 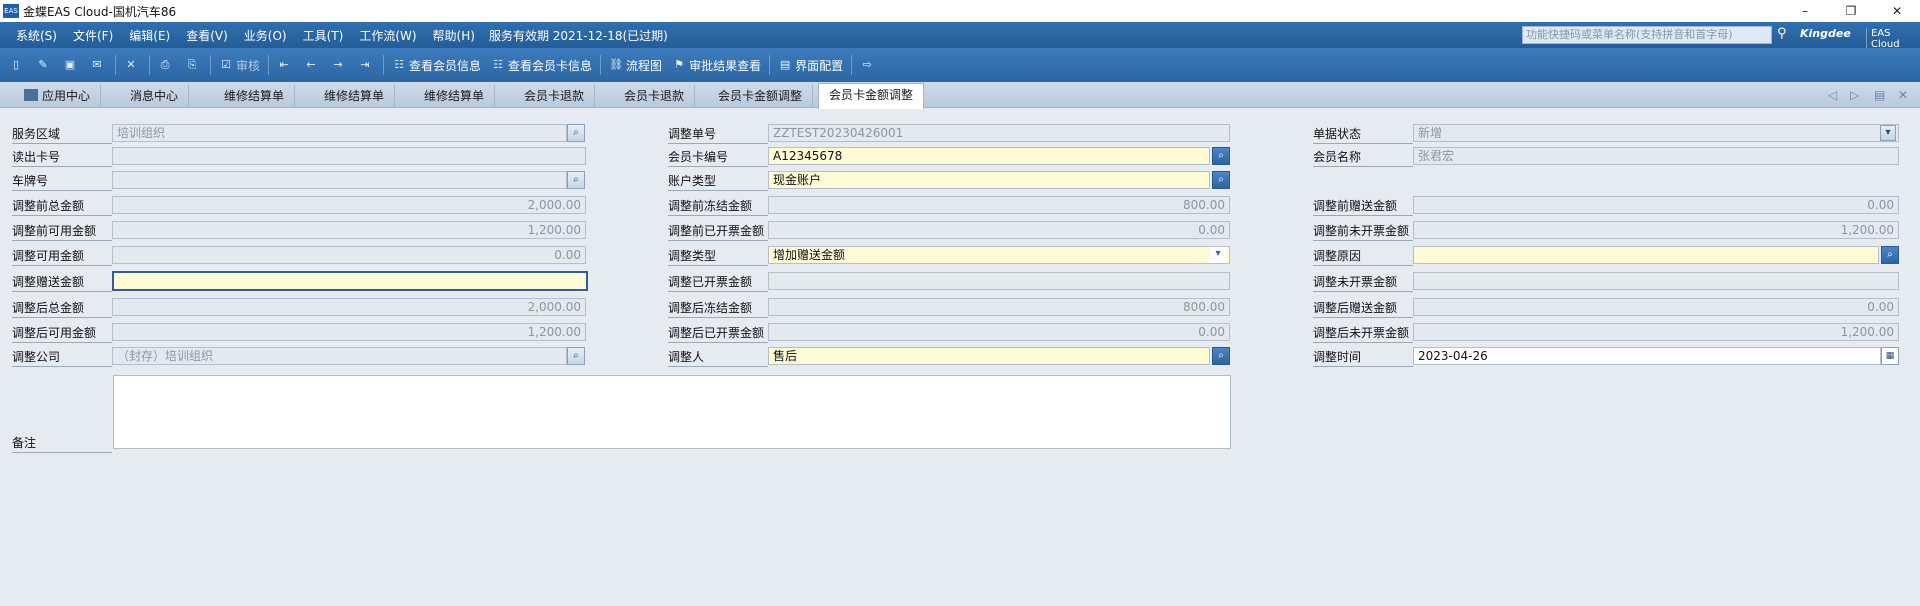 I want to click on menu-view: 查看(V), so click(x=207, y=35).